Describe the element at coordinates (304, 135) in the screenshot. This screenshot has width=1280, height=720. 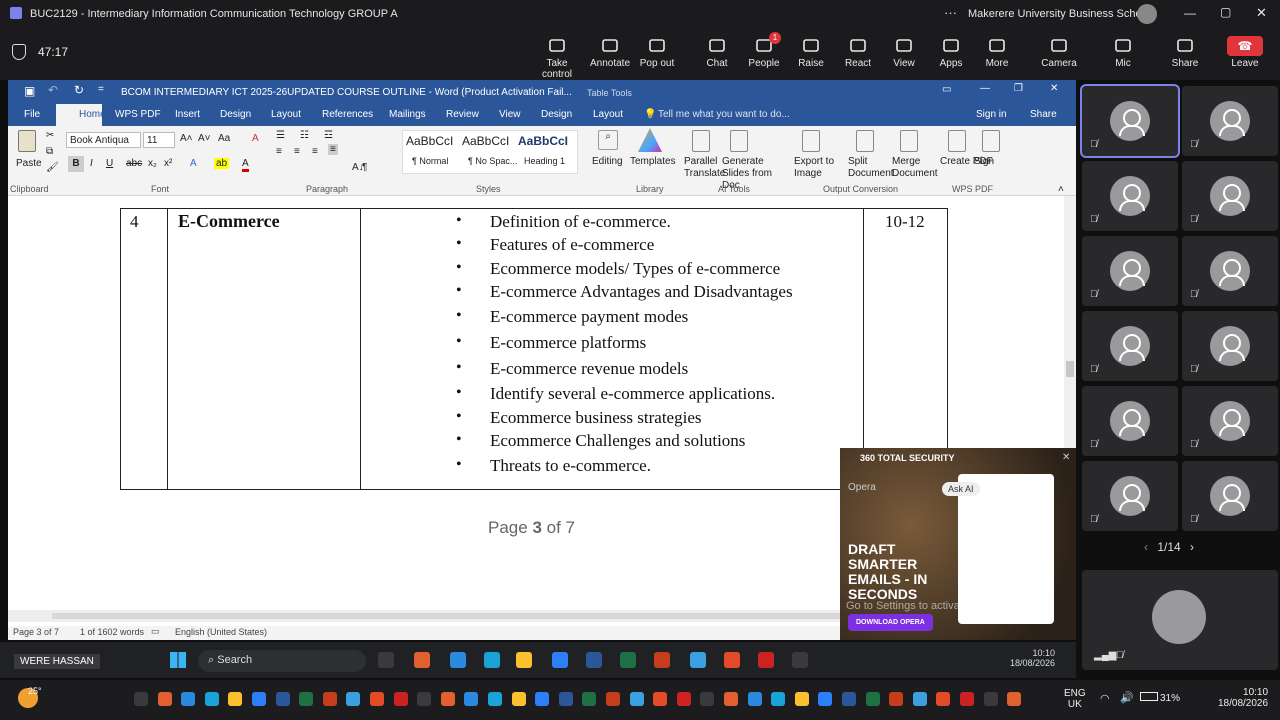
I see `numbering-icon: ☷` at that location.